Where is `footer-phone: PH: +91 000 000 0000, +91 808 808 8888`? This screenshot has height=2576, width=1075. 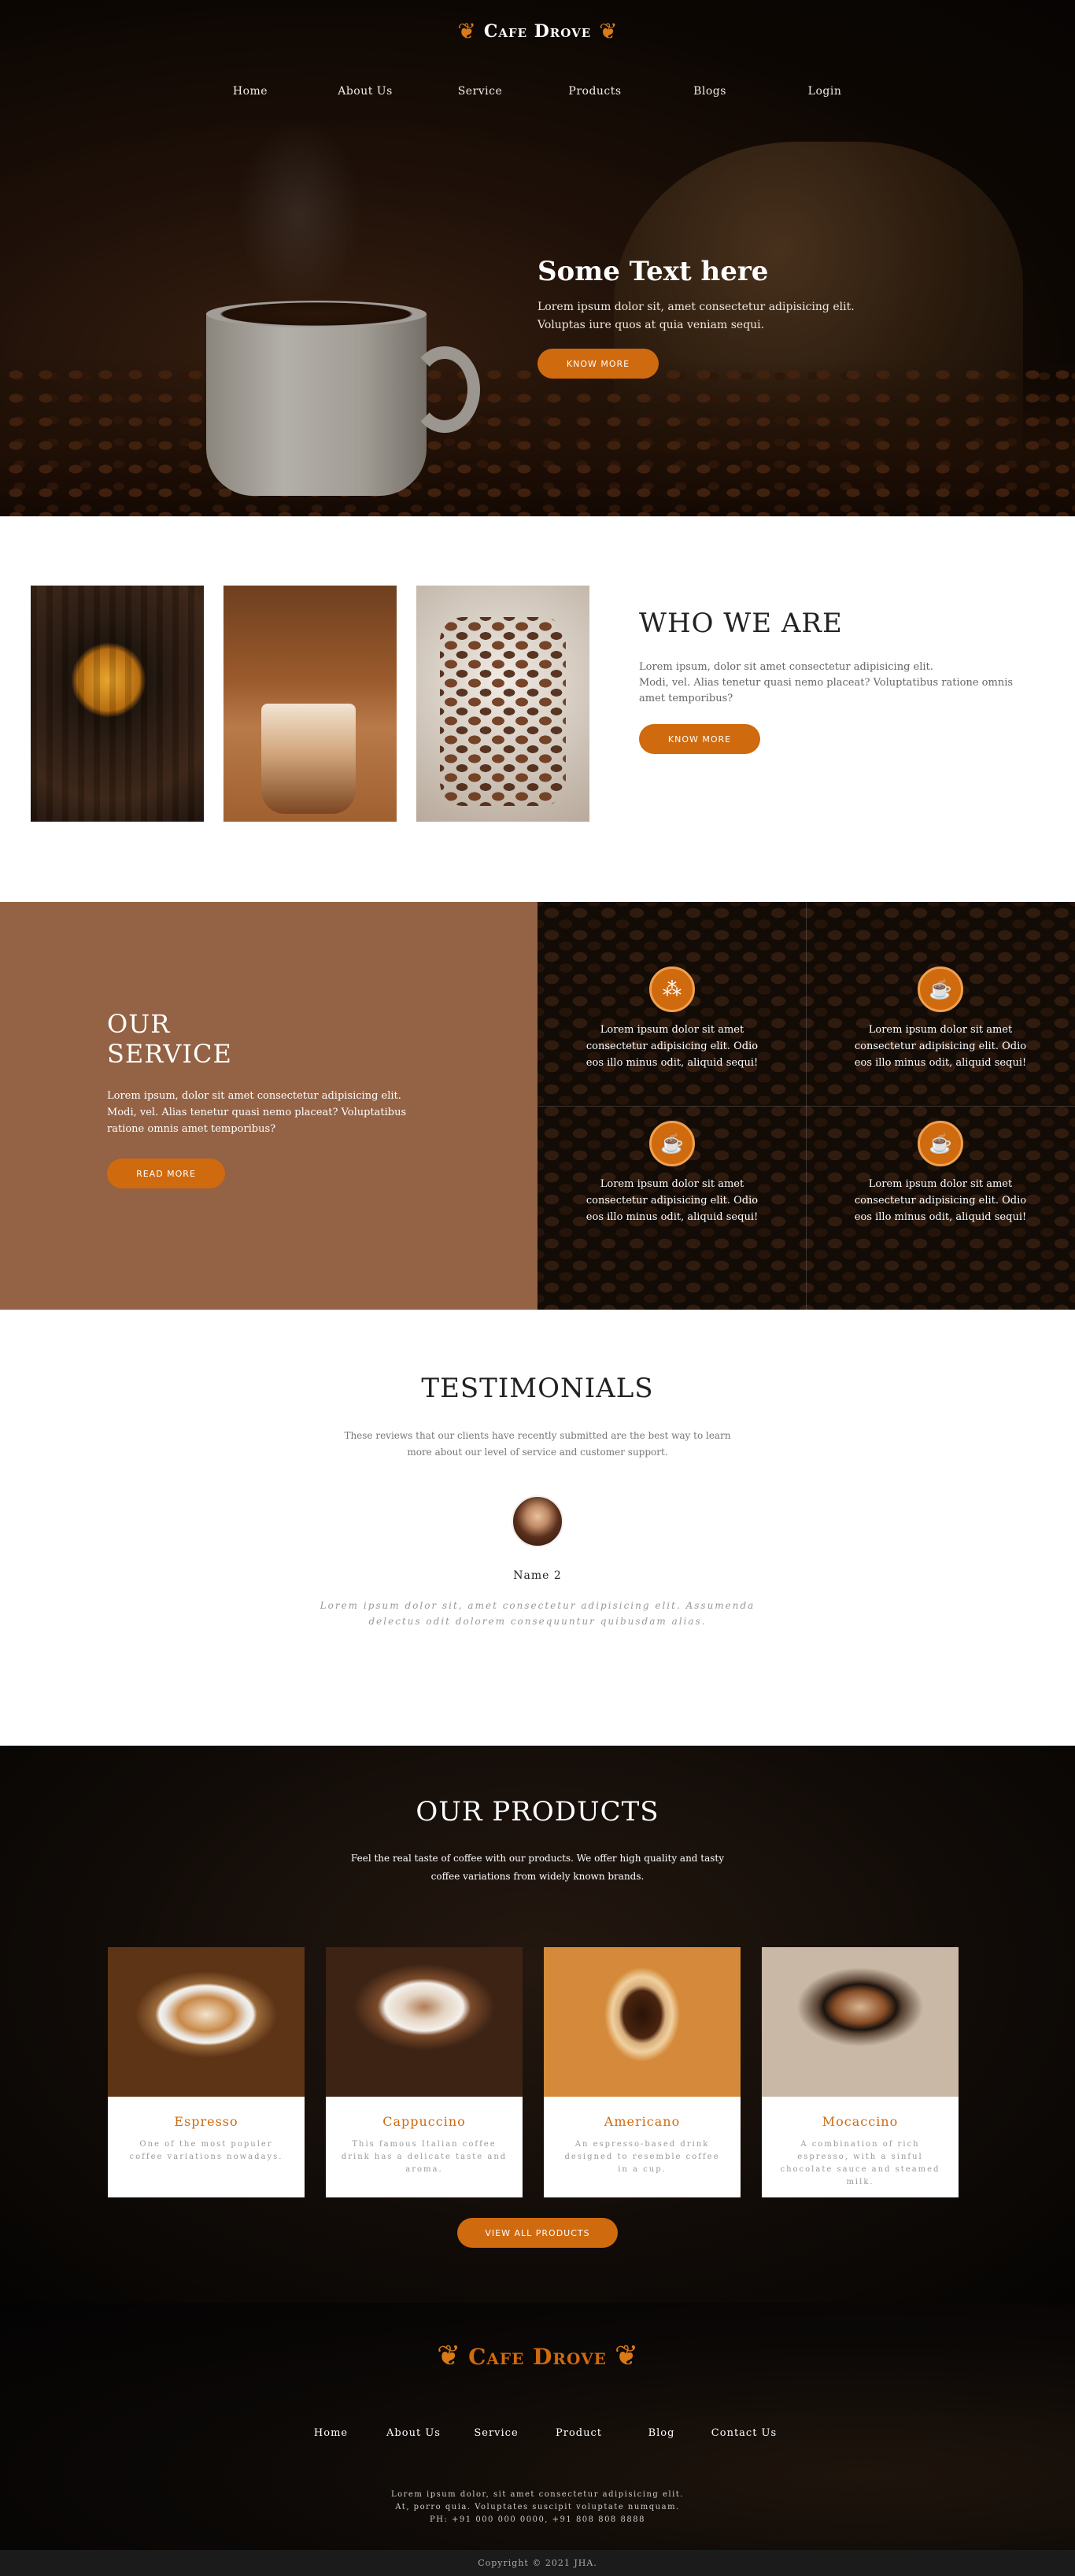
footer-phone: PH: +91 000 000 0000, +91 808 808 8888 is located at coordinates (537, 2519).